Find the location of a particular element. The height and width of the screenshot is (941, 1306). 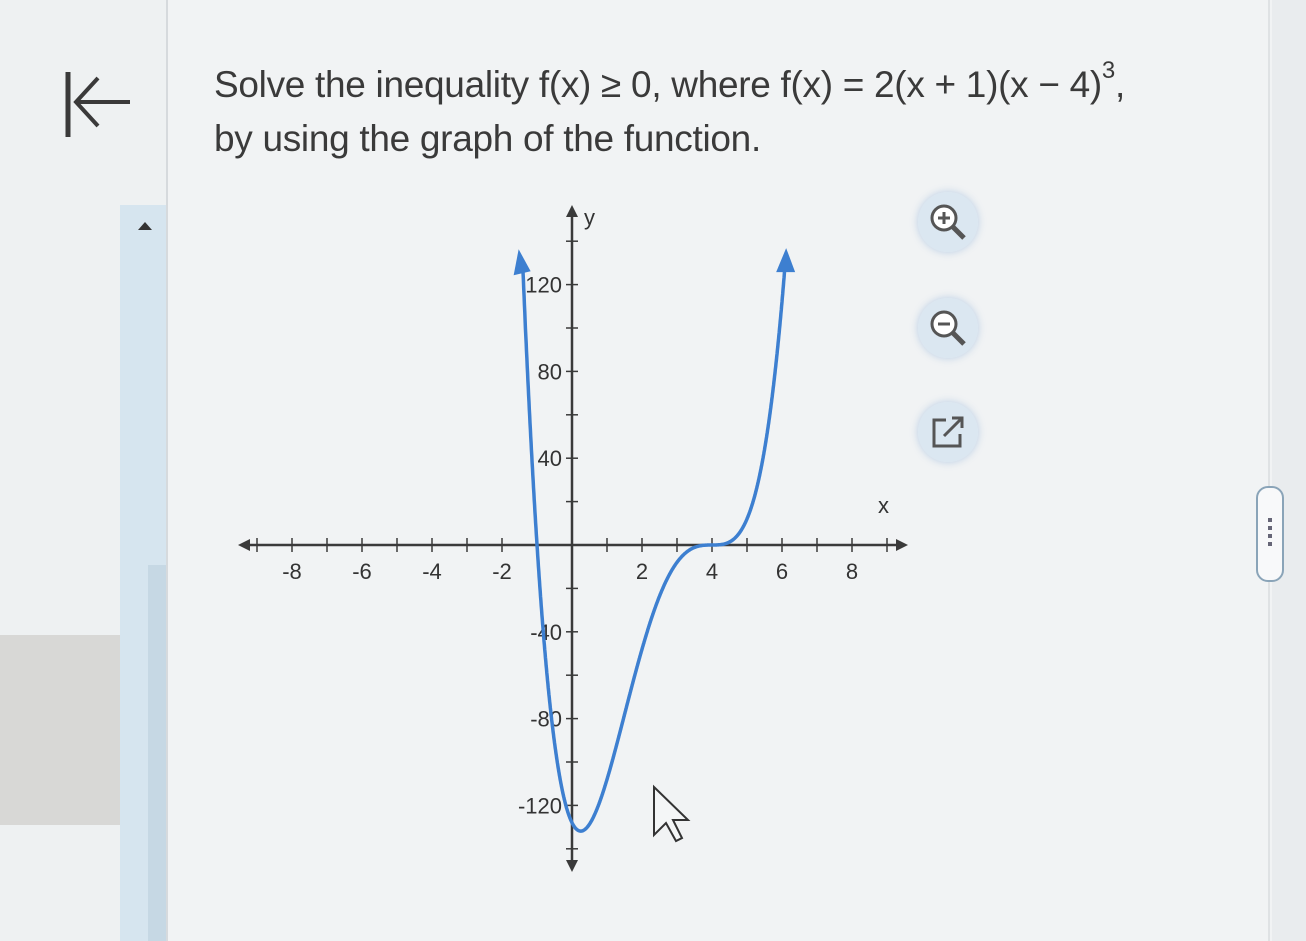

zoom-out-button is located at coordinates (948, 328).